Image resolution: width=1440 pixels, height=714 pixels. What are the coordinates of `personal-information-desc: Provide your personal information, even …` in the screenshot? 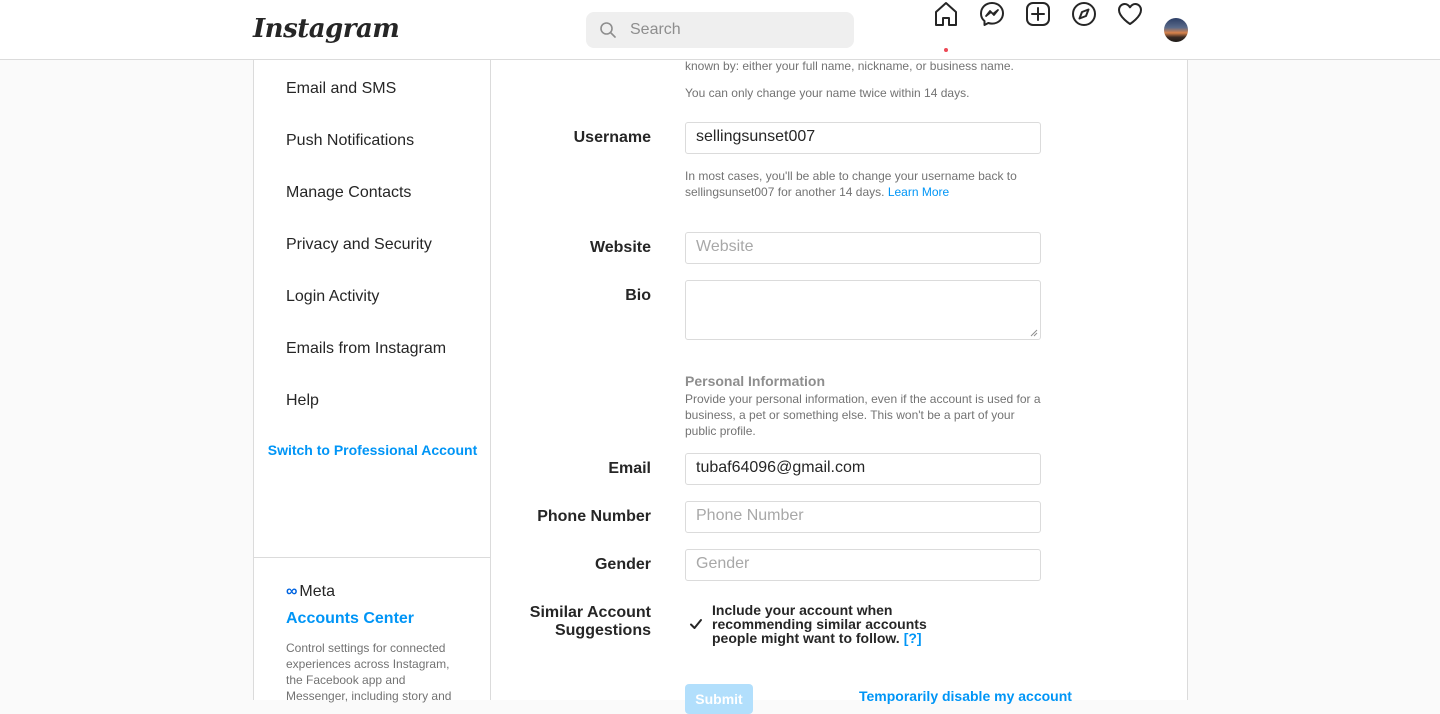 It's located at (863, 415).